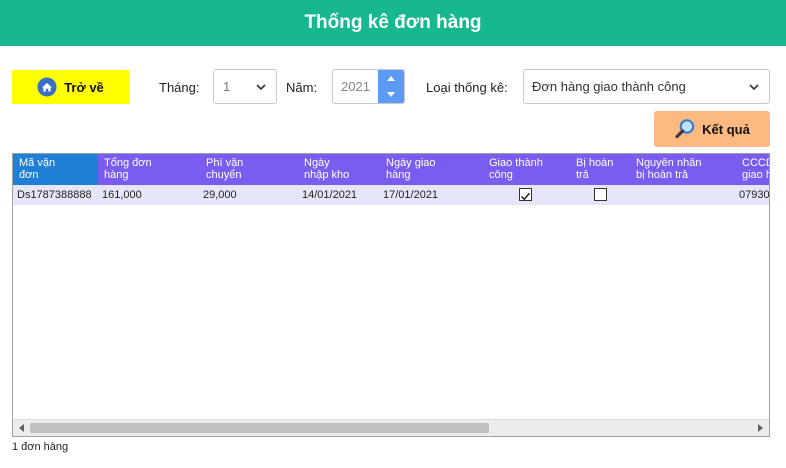  I want to click on caret-right-icon, so click(760, 428).